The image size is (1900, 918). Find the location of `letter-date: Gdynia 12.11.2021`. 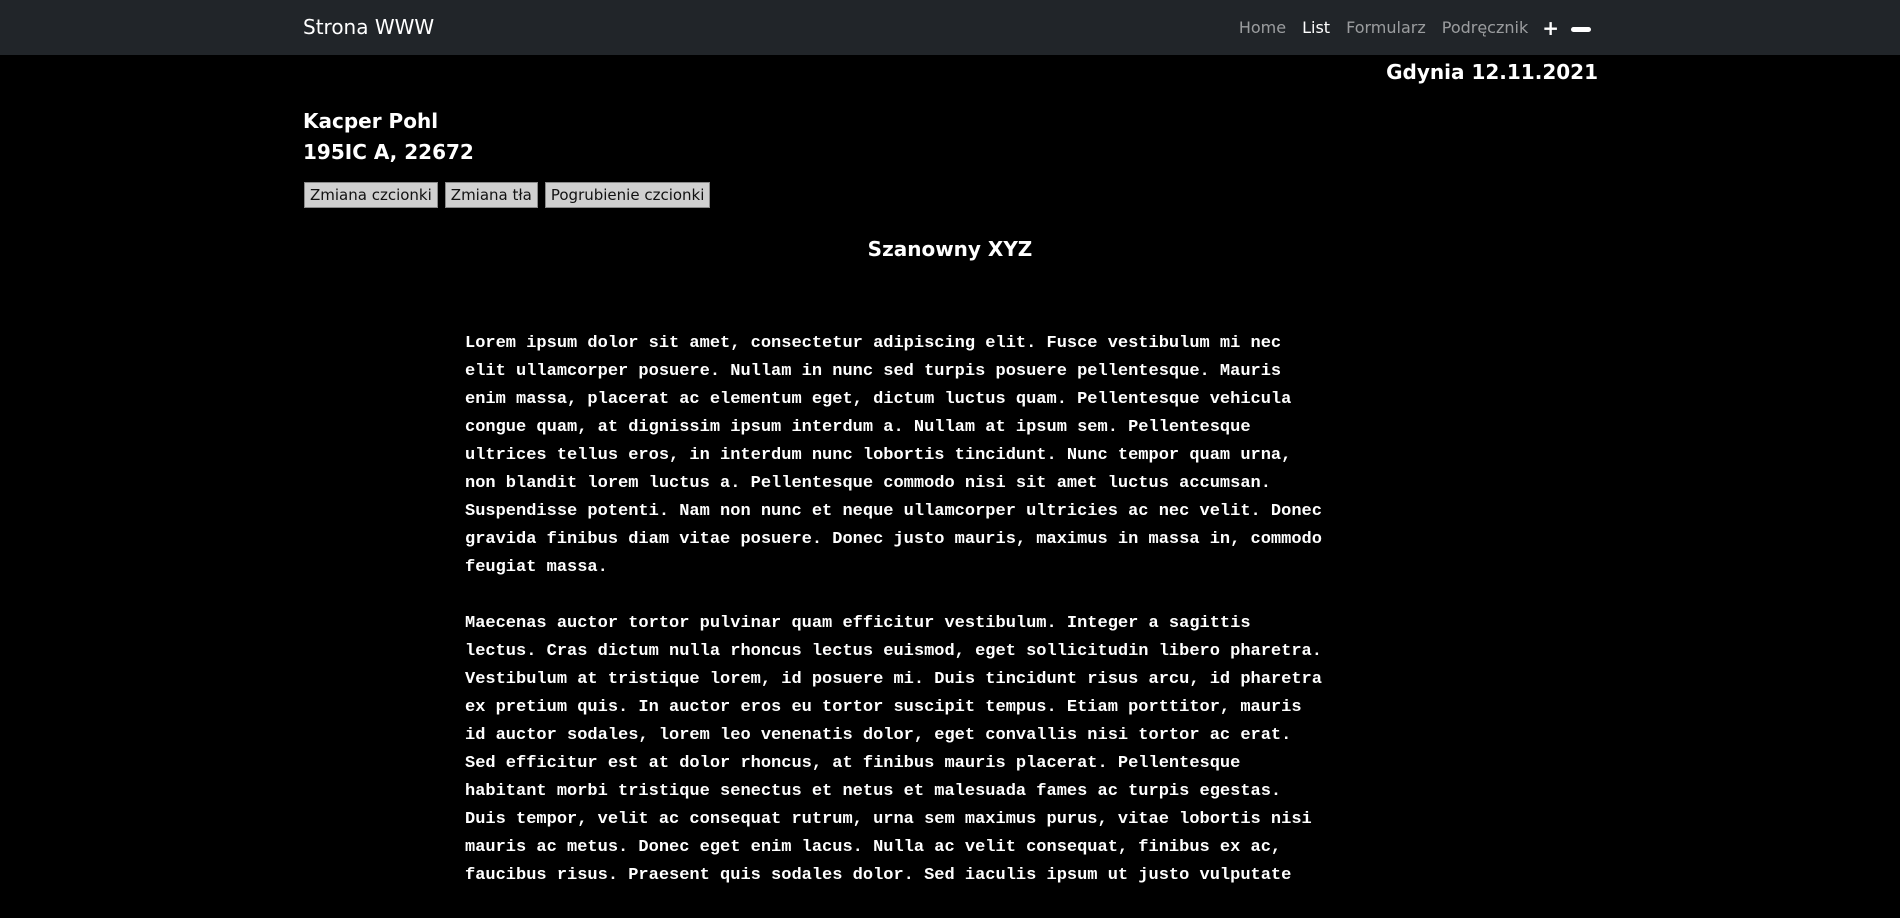

letter-date: Gdynia 12.11.2021 is located at coordinates (1492, 72).